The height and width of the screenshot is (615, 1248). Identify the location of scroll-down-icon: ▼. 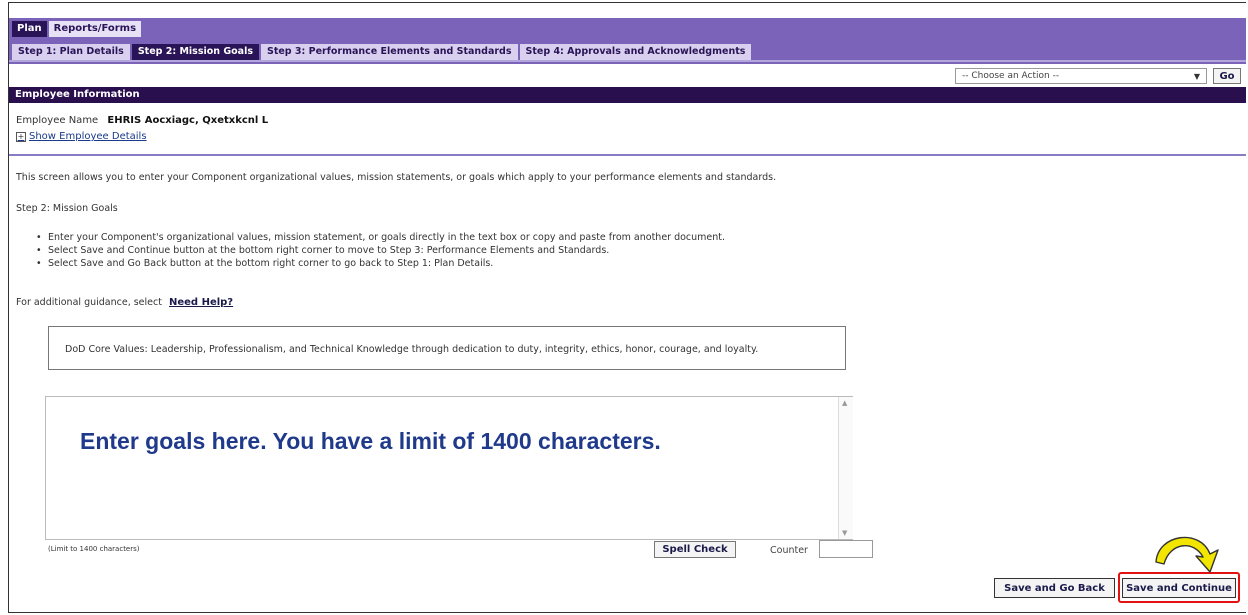
(844, 533).